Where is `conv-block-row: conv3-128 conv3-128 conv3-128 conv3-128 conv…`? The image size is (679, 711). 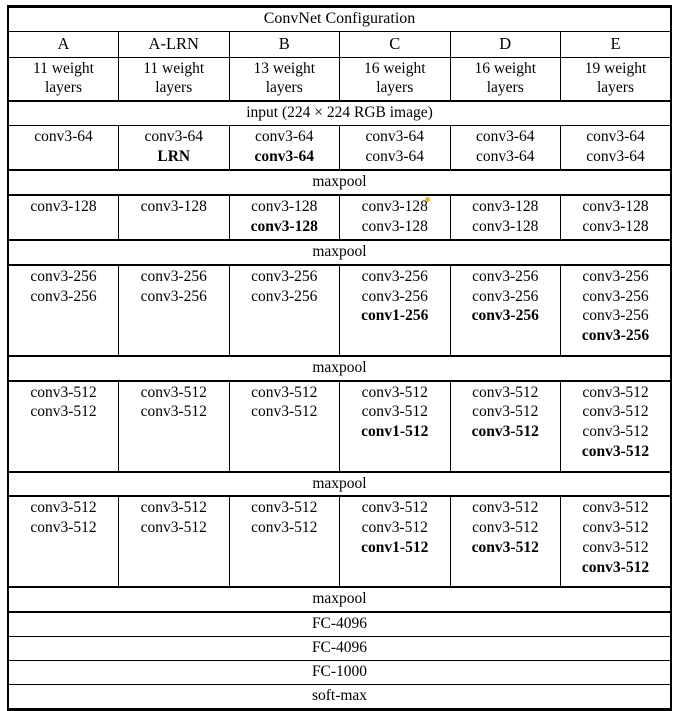 conv-block-row: conv3-128 conv3-128 conv3-128 conv3-128 conv… is located at coordinates (339, 217).